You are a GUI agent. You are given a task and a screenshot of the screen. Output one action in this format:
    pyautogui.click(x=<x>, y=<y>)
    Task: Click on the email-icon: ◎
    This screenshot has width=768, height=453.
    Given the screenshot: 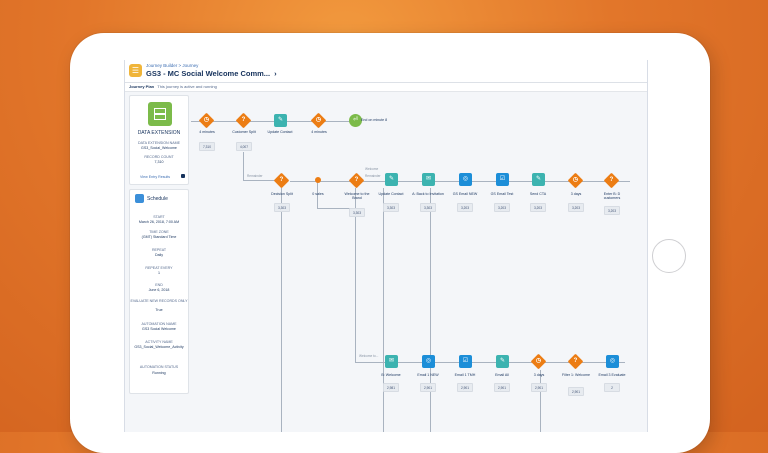 What is the action you would take?
    pyautogui.click(x=428, y=361)
    